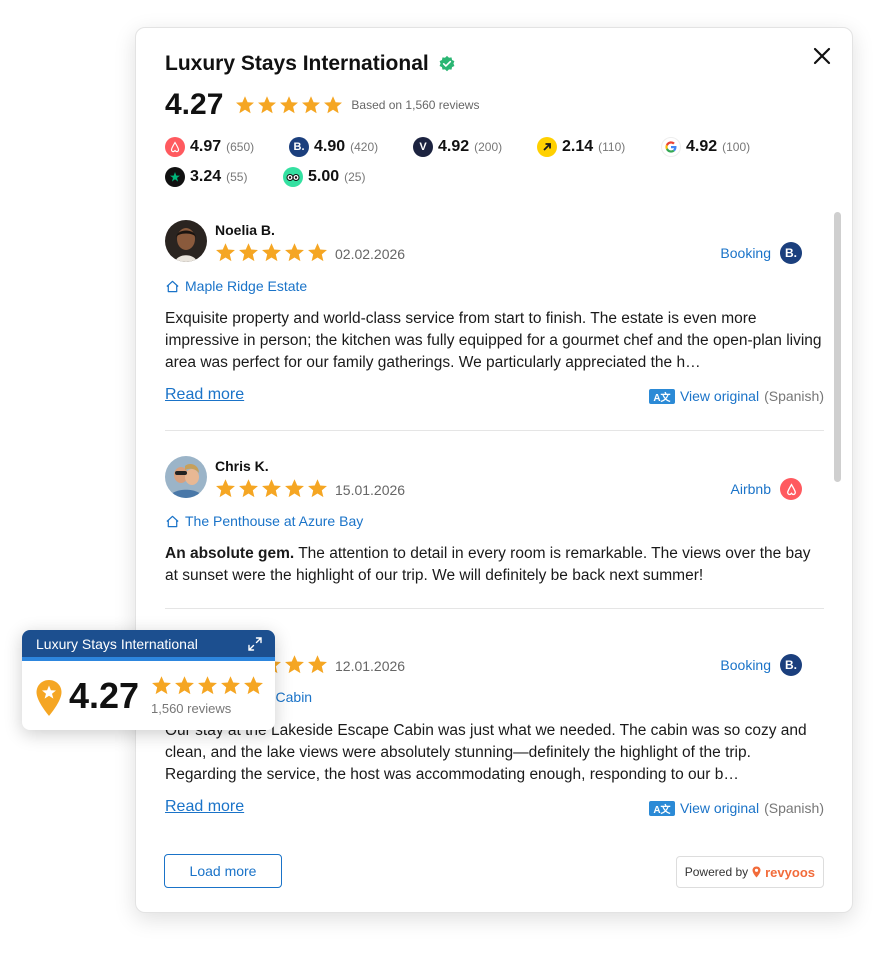 The width and height of the screenshot is (880, 953). What do you see at coordinates (172, 286) in the screenshot?
I see `home-icon` at bounding box center [172, 286].